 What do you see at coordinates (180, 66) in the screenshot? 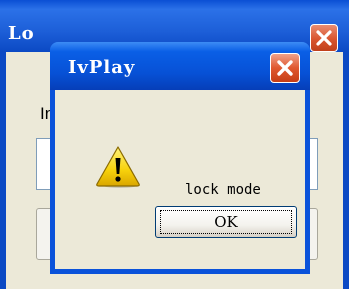
I see `dialog-titlebar: IvPlay` at bounding box center [180, 66].